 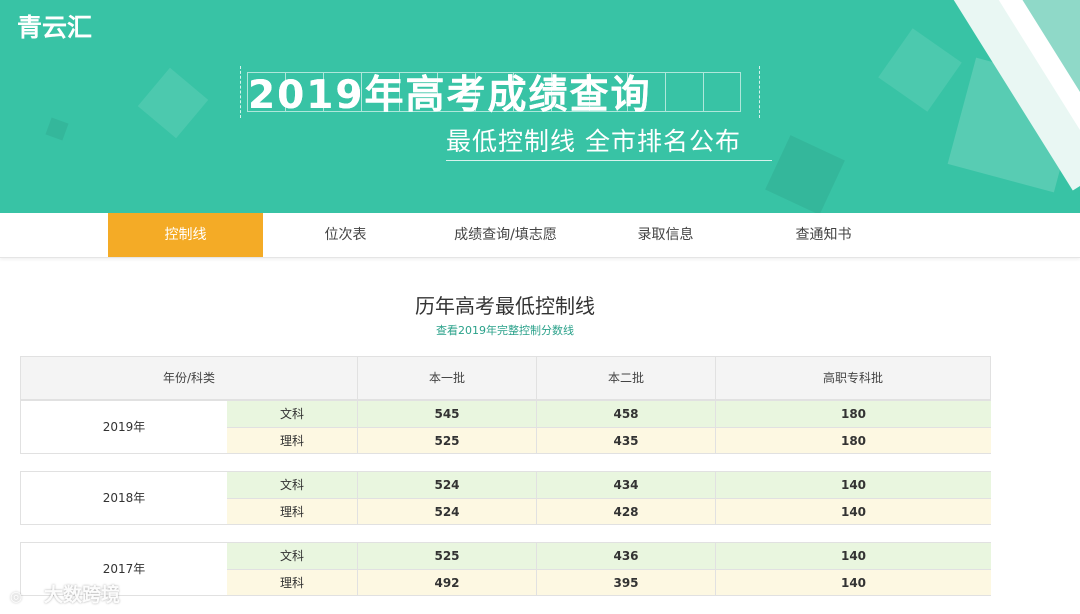 What do you see at coordinates (505, 330) in the screenshot?
I see `full-score-link: 查看2019年完整控制分数线` at bounding box center [505, 330].